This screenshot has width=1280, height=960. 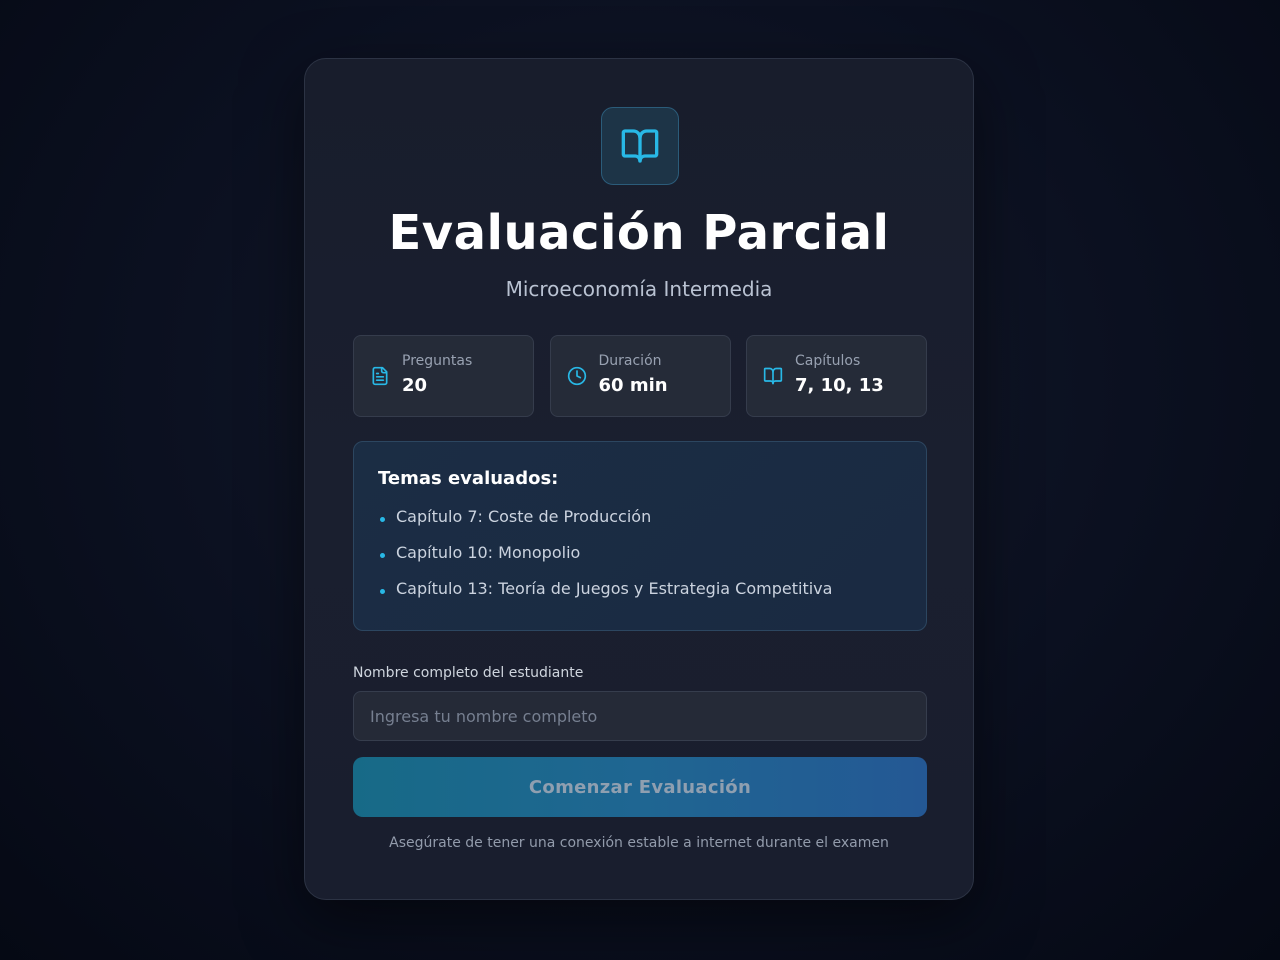 I want to click on topic-text: Capítulo 10: Monopolio, so click(x=488, y=552).